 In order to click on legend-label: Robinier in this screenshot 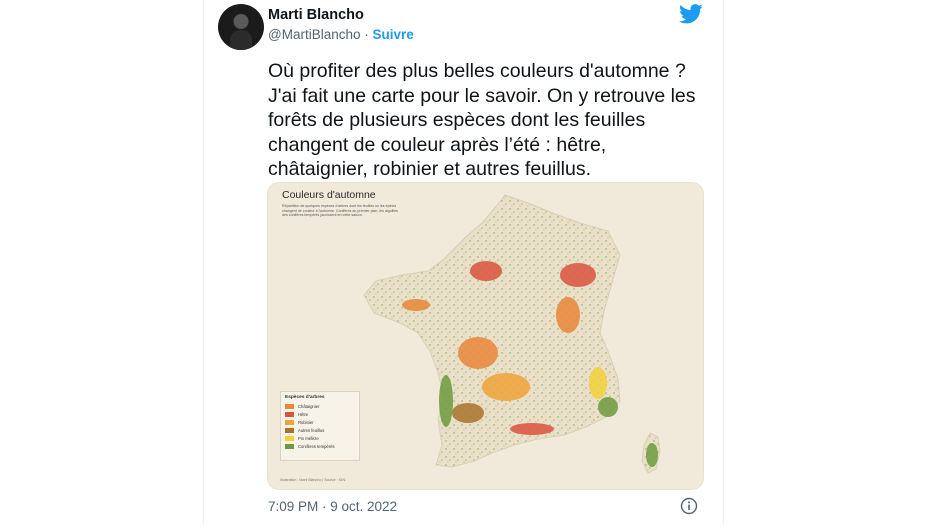, I will do `click(306, 422)`.